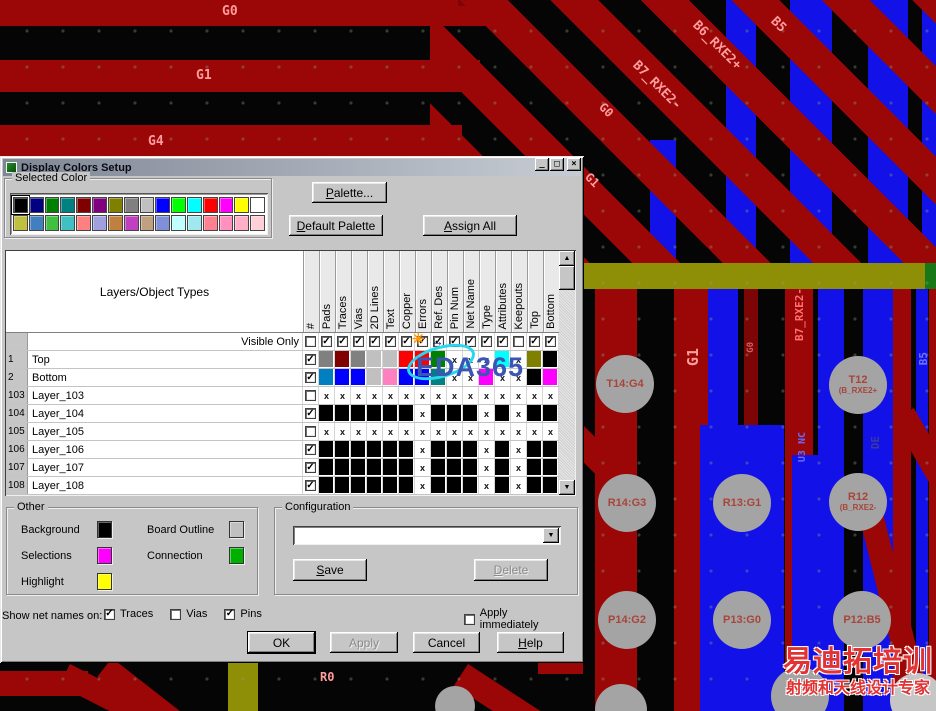 Image resolution: width=936 pixels, height=711 pixels. I want to click on pad-p12-b5: P12:B5, so click(862, 620).